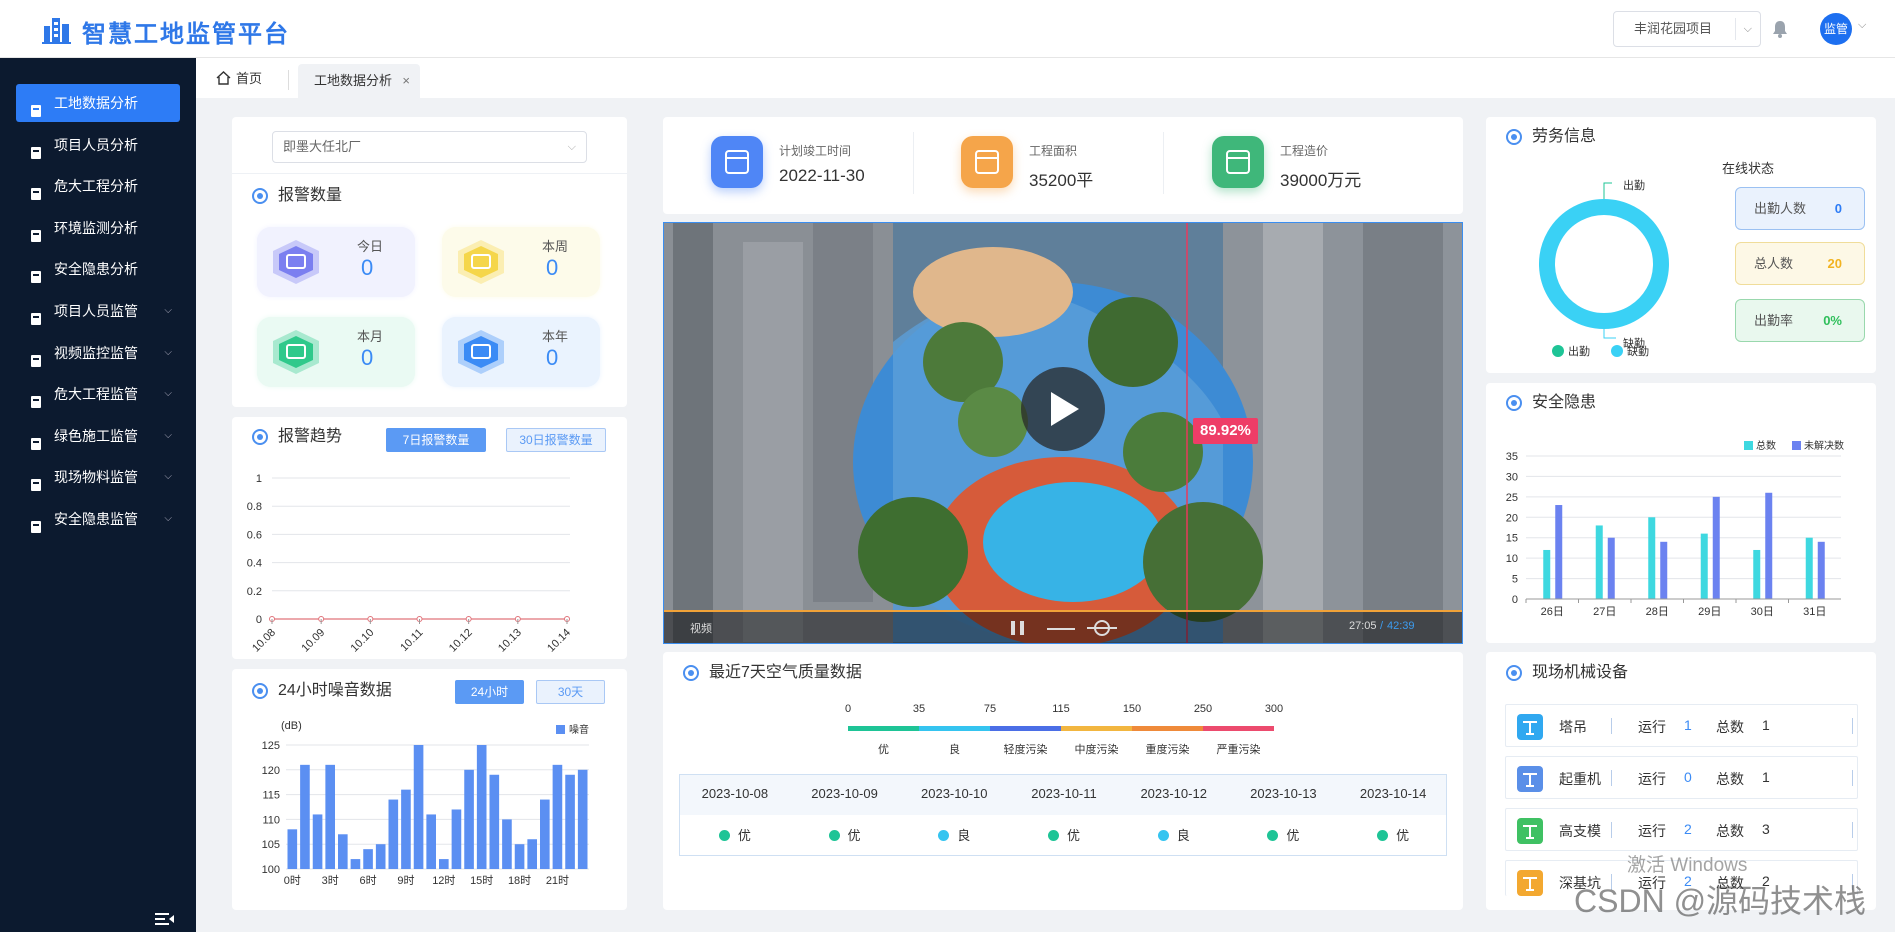 The height and width of the screenshot is (932, 1895). What do you see at coordinates (848, 709) in the screenshot?
I see `aqi-scale-value: 0` at bounding box center [848, 709].